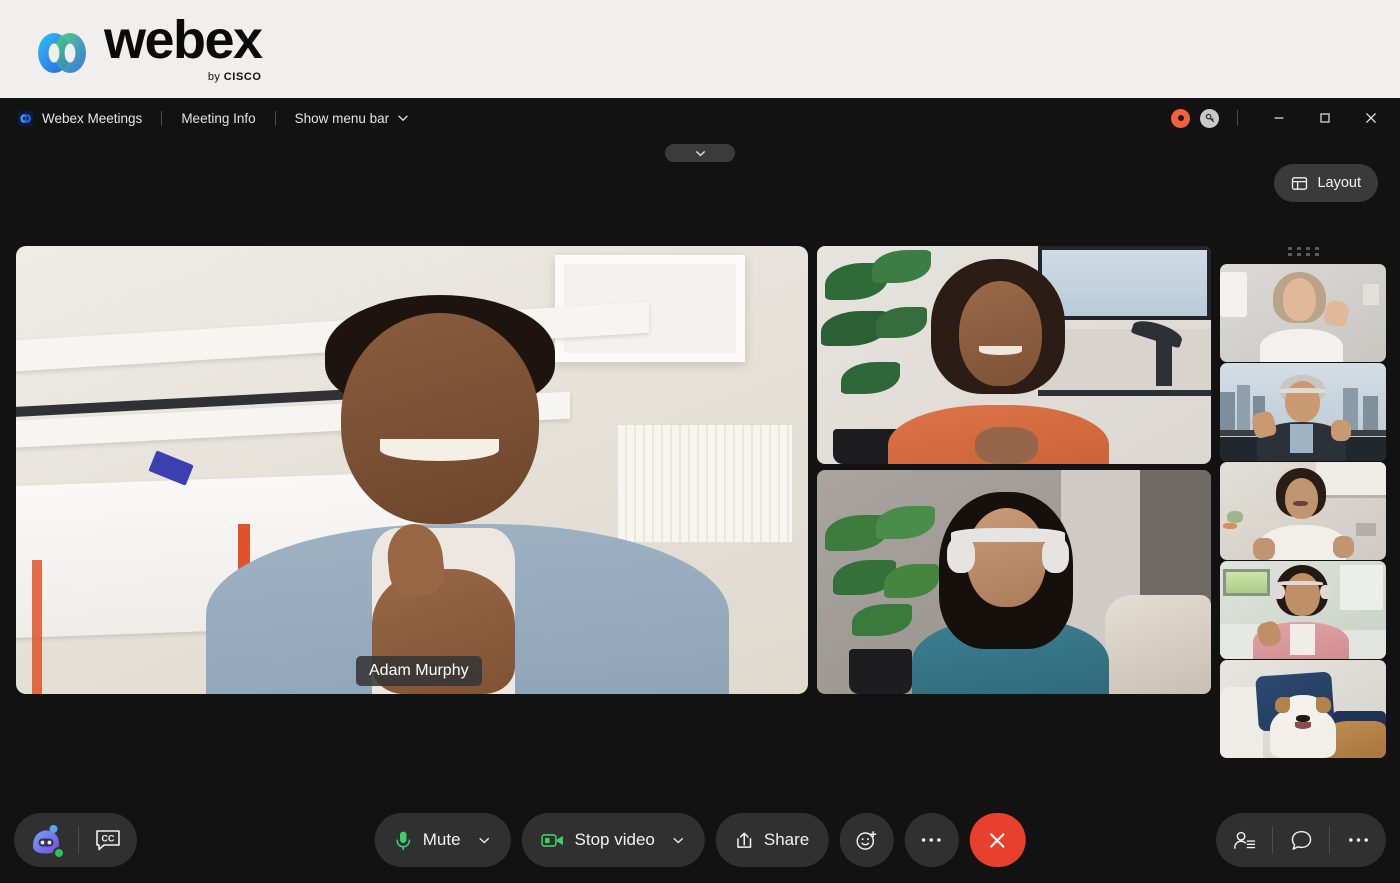 The image size is (1400, 883). I want to click on meeting-info-button: Meeting Info, so click(218, 118).